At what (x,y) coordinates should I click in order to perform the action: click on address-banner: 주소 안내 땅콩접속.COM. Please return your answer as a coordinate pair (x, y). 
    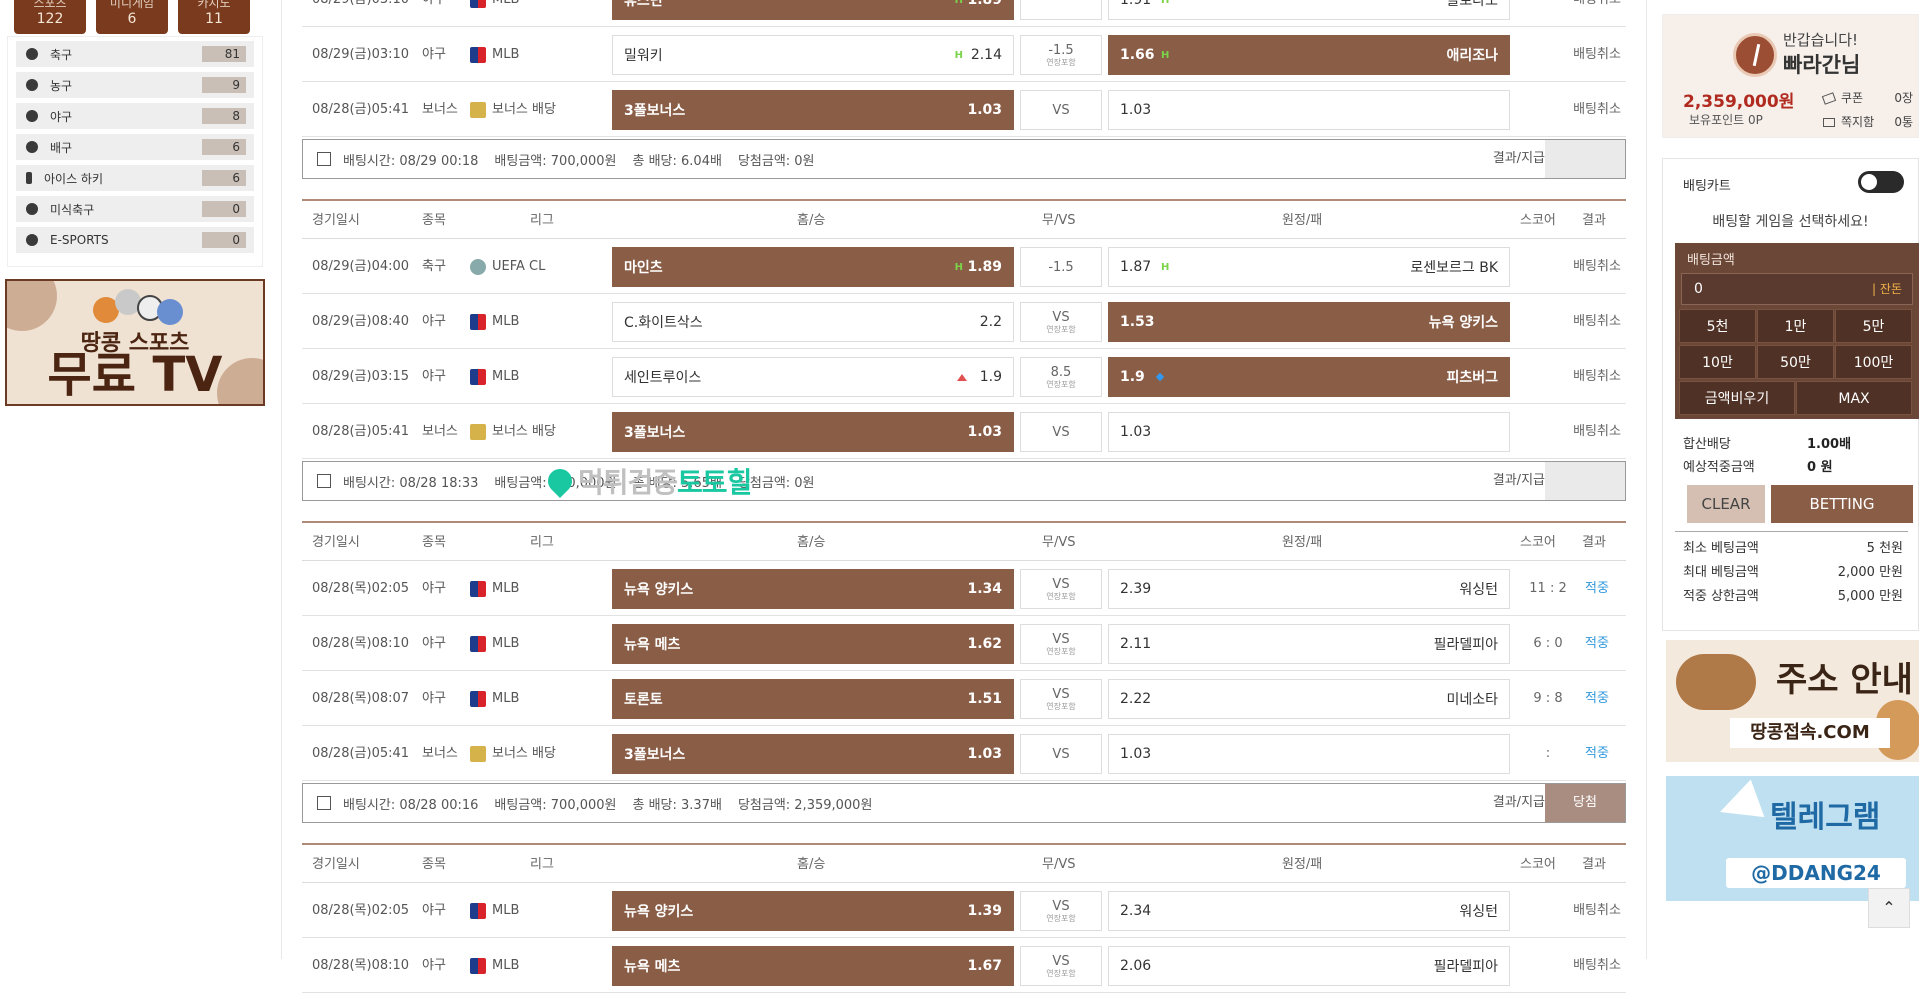
    Looking at the image, I should click on (1792, 701).